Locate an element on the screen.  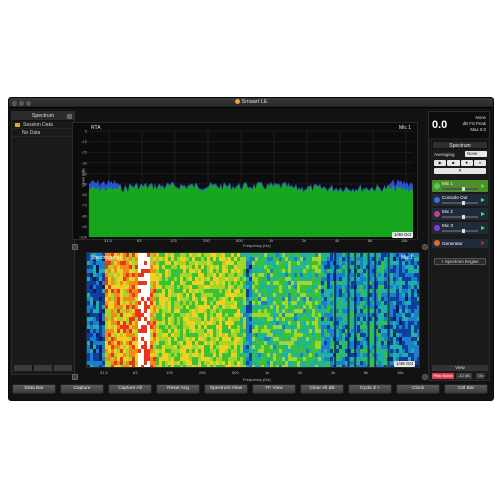
pause-button: ⏸ is located at coordinates (479, 163).